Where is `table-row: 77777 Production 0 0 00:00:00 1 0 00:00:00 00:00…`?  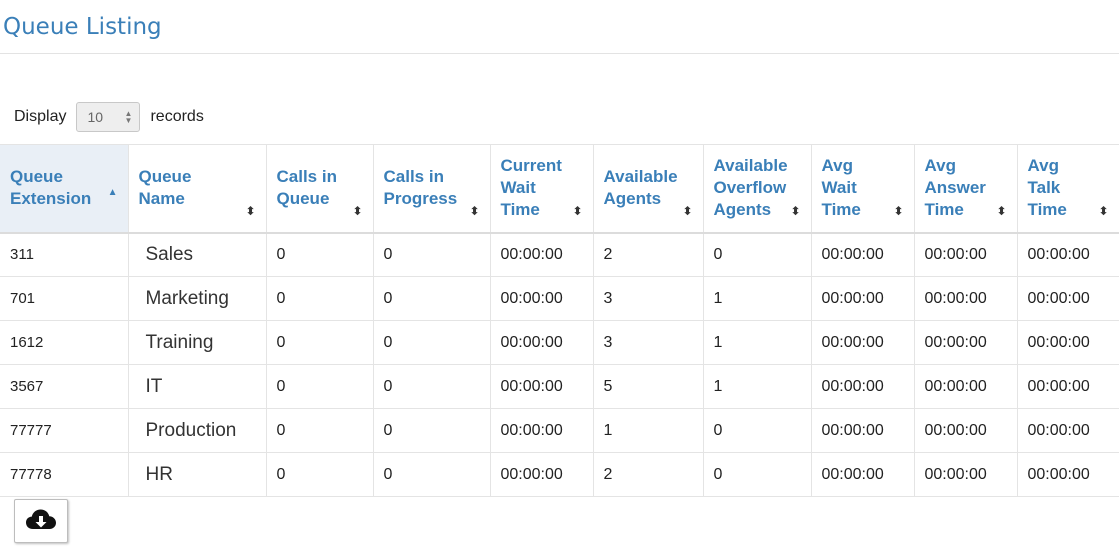 table-row: 77777 Production 0 0 00:00:00 1 0 00:00:00 00:00… is located at coordinates (559, 430).